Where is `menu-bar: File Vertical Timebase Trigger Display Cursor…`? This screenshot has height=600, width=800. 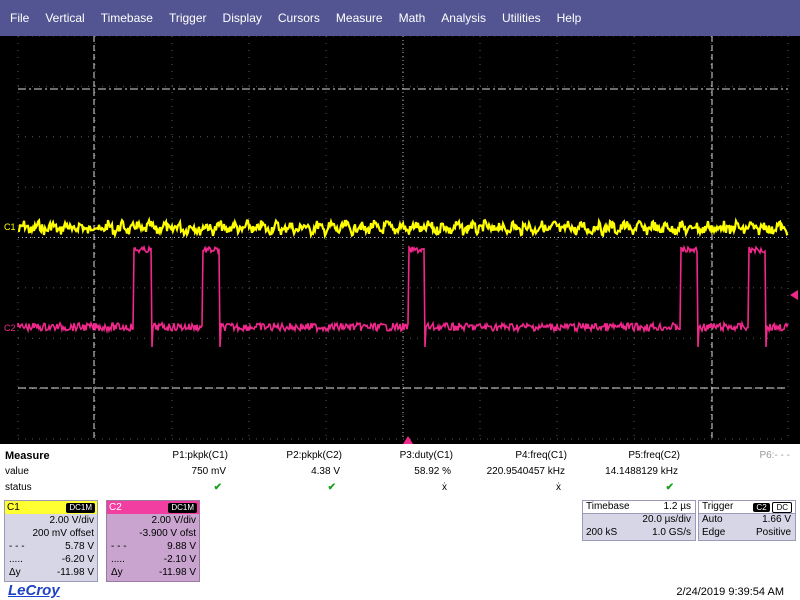 menu-bar: File Vertical Timebase Trigger Display Cursor… is located at coordinates (400, 18).